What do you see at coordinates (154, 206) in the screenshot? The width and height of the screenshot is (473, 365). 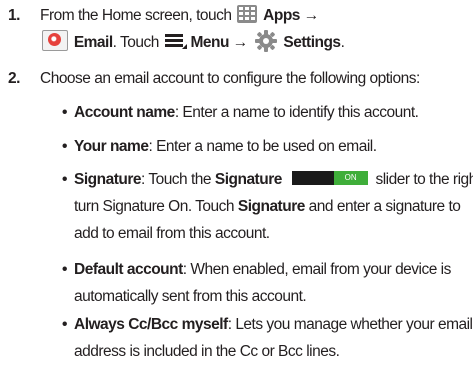 I see `option-description: turn Signature On. Touch` at bounding box center [154, 206].